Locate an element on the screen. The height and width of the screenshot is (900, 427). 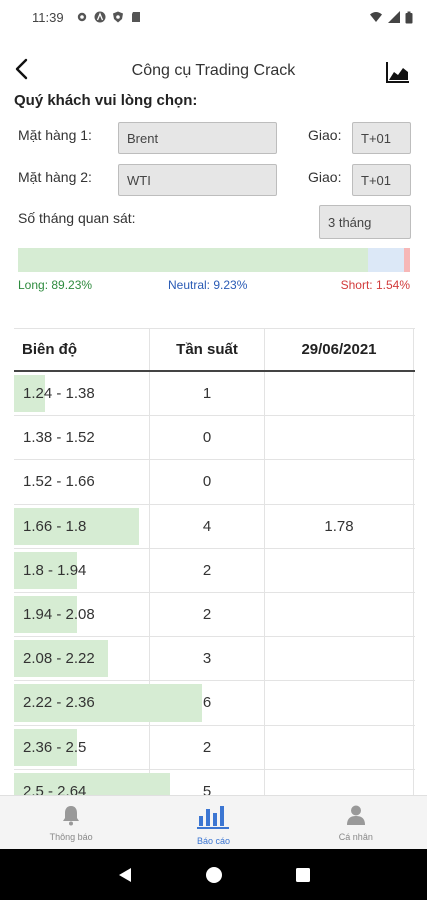
table-row: 2.22 - 2.36 6 is located at coordinates (214, 703).